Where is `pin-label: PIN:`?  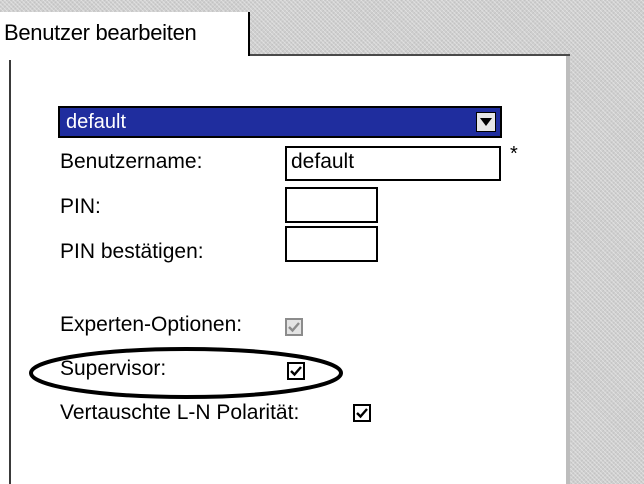
pin-label: PIN: is located at coordinates (80, 206).